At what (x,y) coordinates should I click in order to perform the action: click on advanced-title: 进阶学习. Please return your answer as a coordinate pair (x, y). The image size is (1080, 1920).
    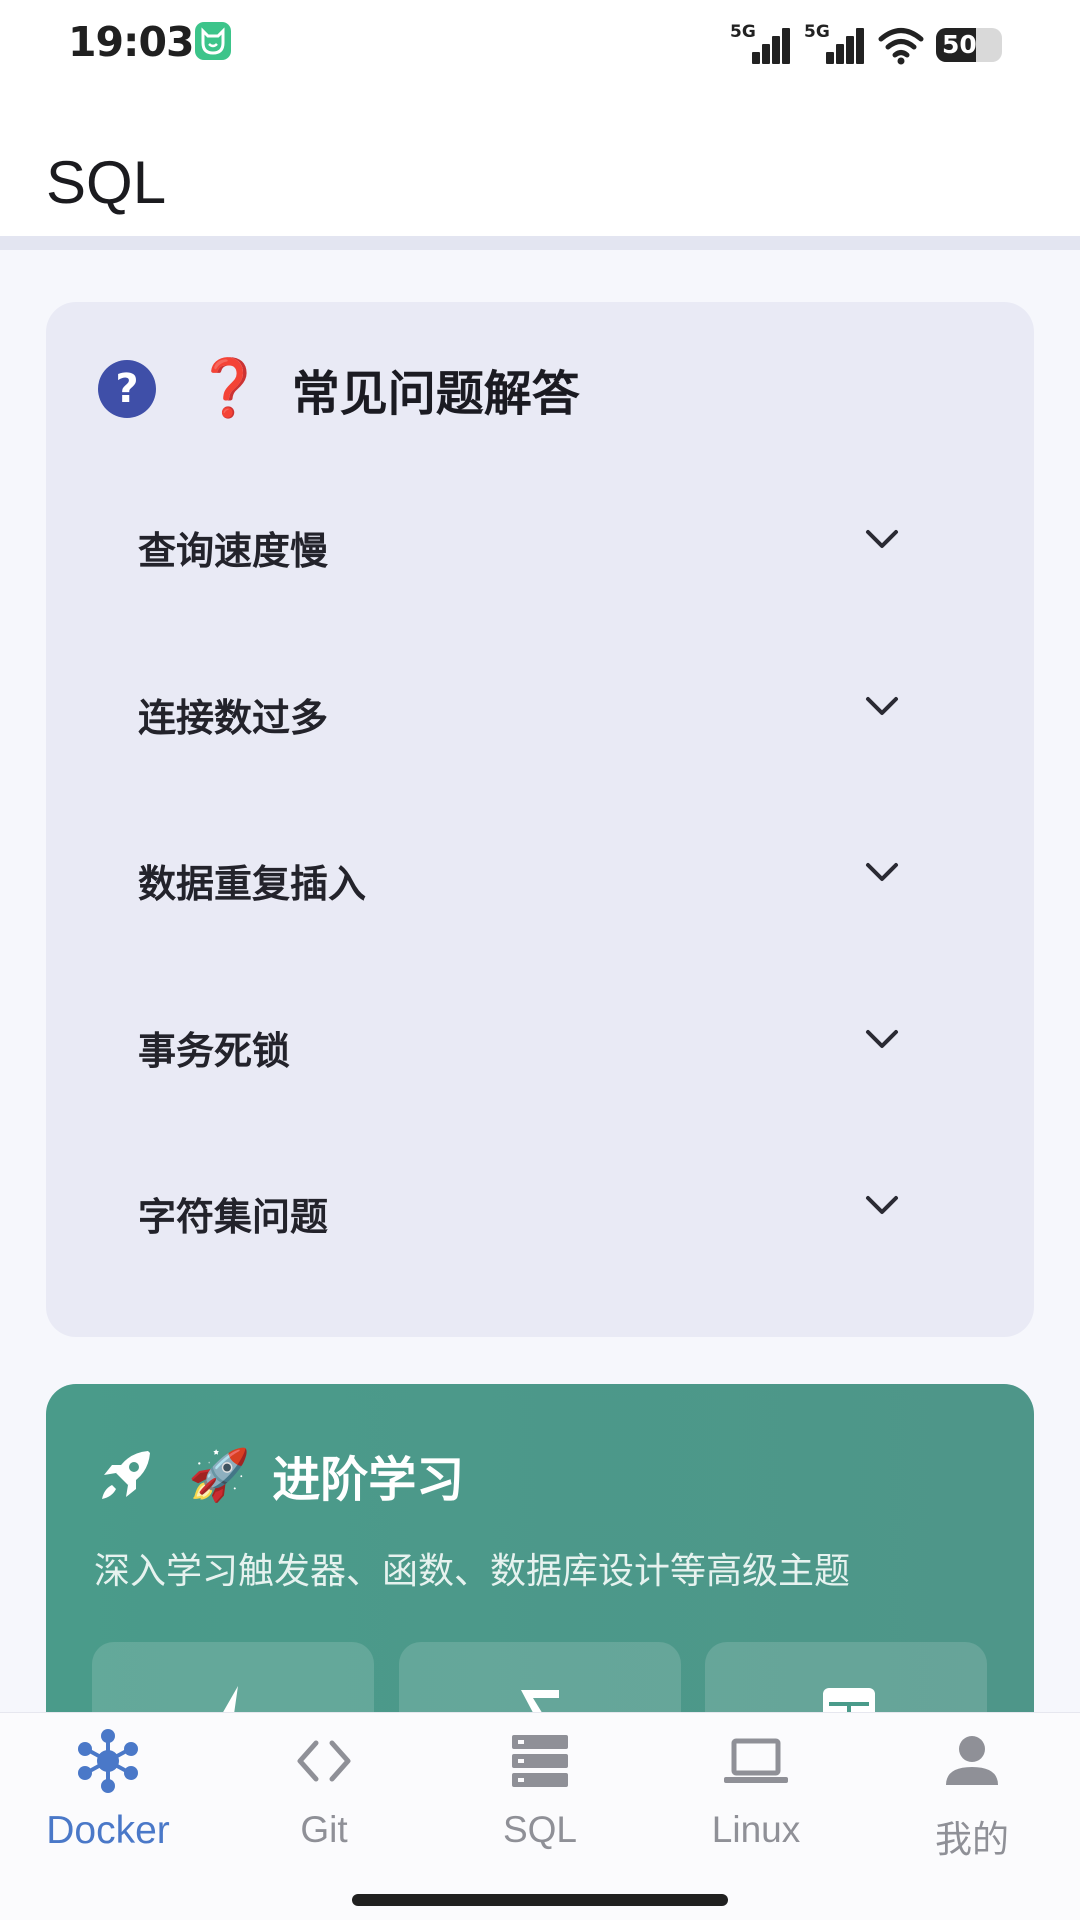
    Looking at the image, I should click on (368, 1480).